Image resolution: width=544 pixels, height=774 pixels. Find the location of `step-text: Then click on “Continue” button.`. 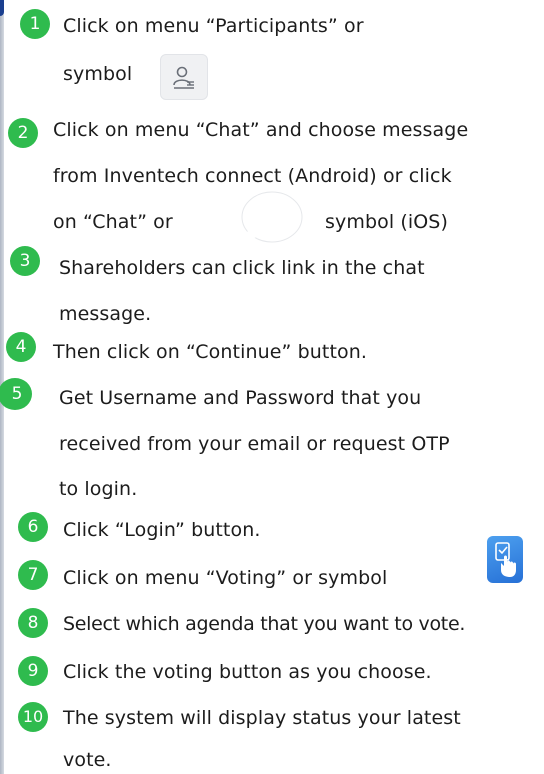

step-text: Then click on “Continue” button. is located at coordinates (210, 352).